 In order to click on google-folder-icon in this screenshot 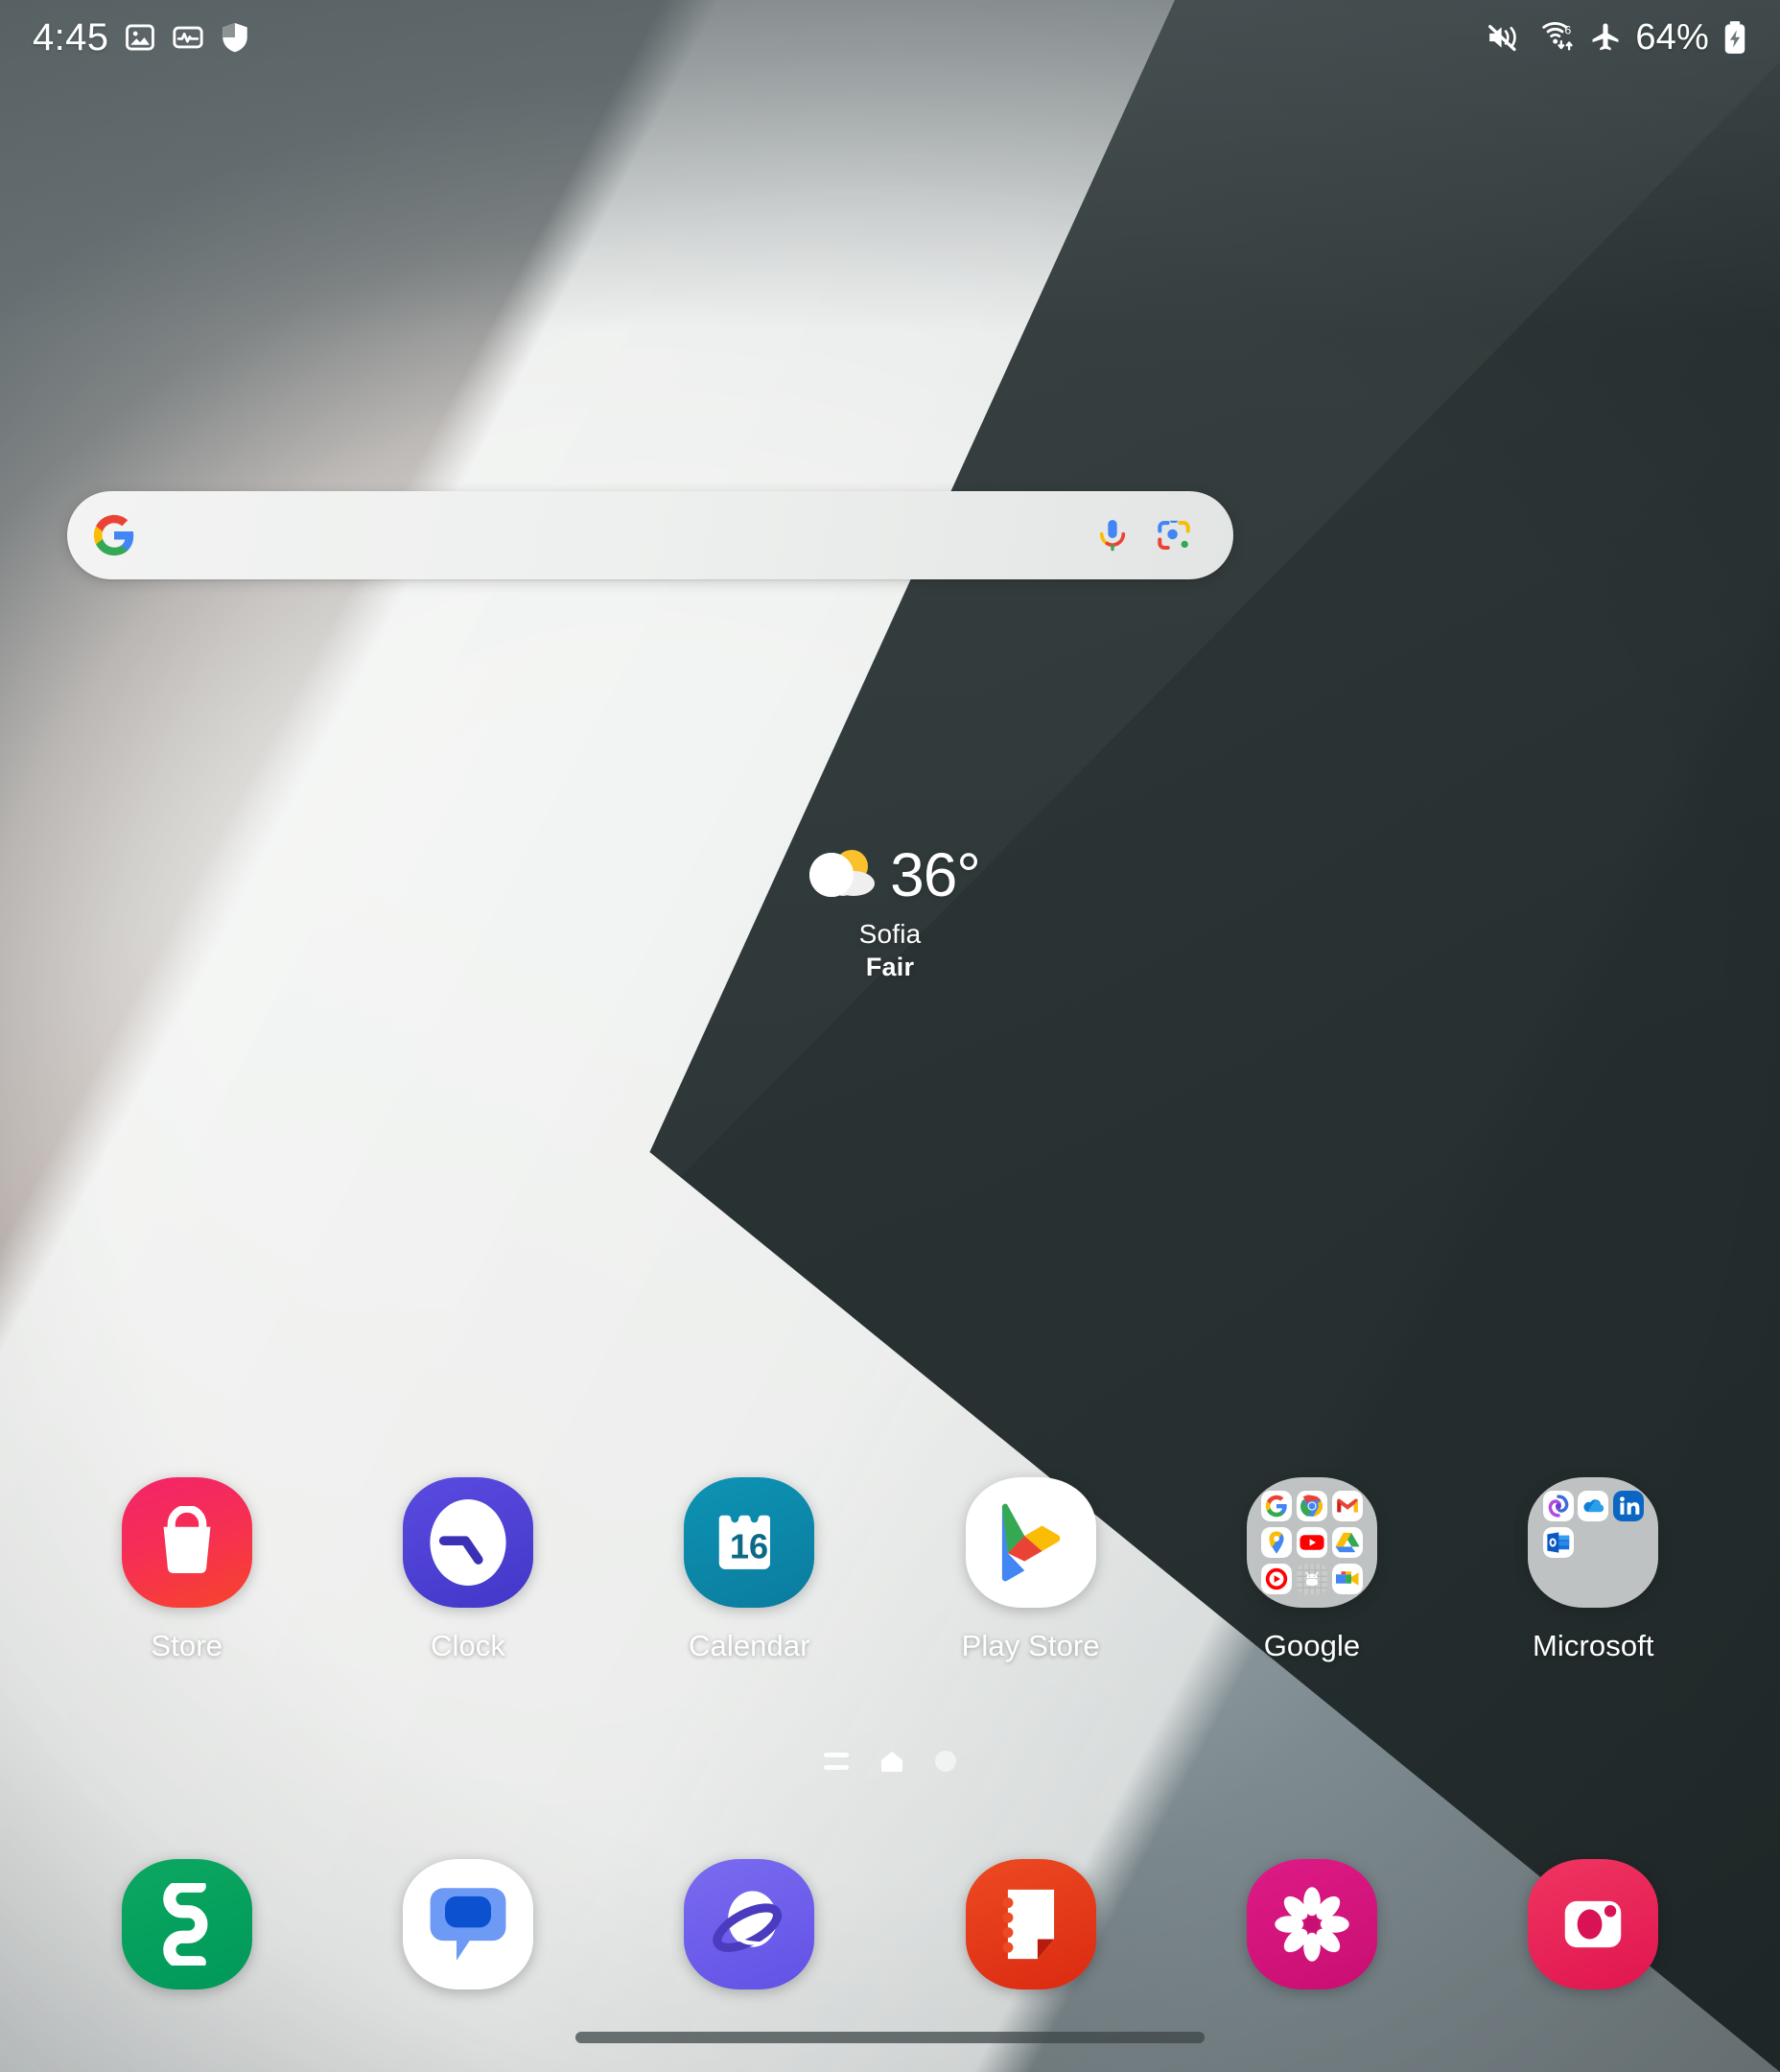, I will do `click(1311, 1542)`.